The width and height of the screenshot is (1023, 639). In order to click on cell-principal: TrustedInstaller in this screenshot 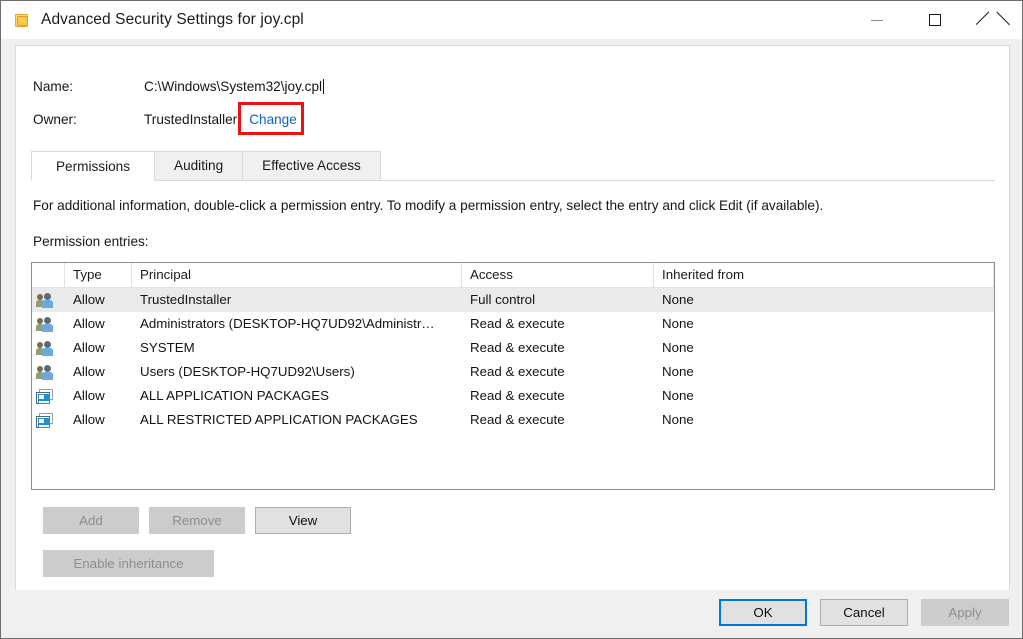, I will do `click(186, 299)`.